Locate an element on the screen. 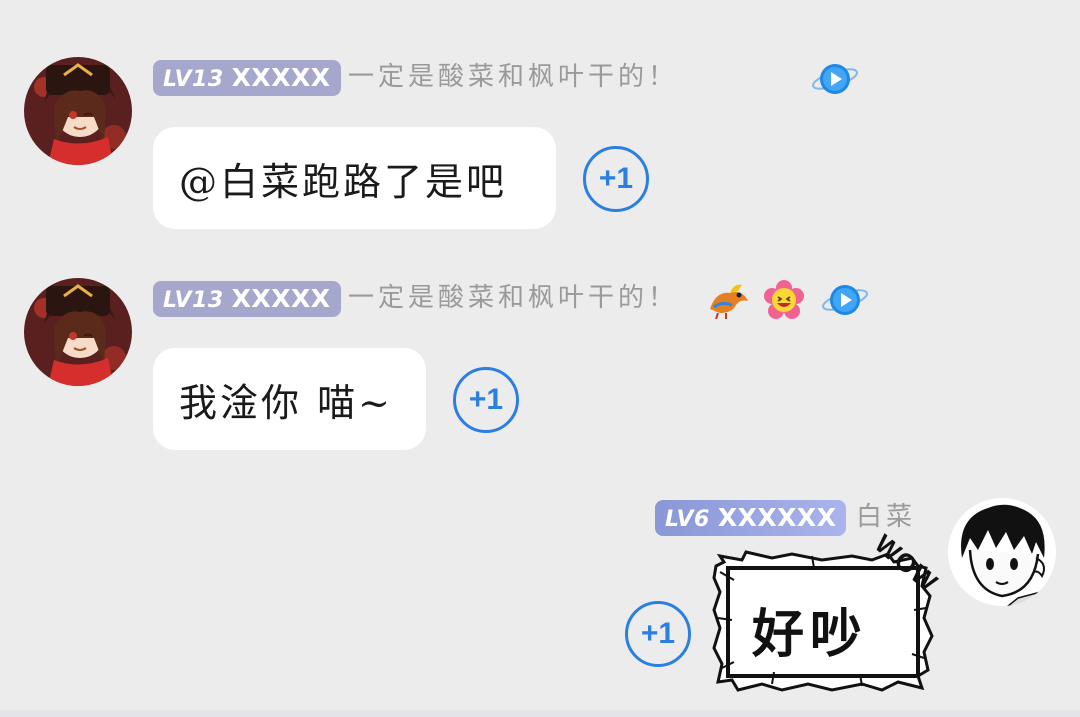 The image size is (1080, 717). bottom-divider is located at coordinates (540, 713).